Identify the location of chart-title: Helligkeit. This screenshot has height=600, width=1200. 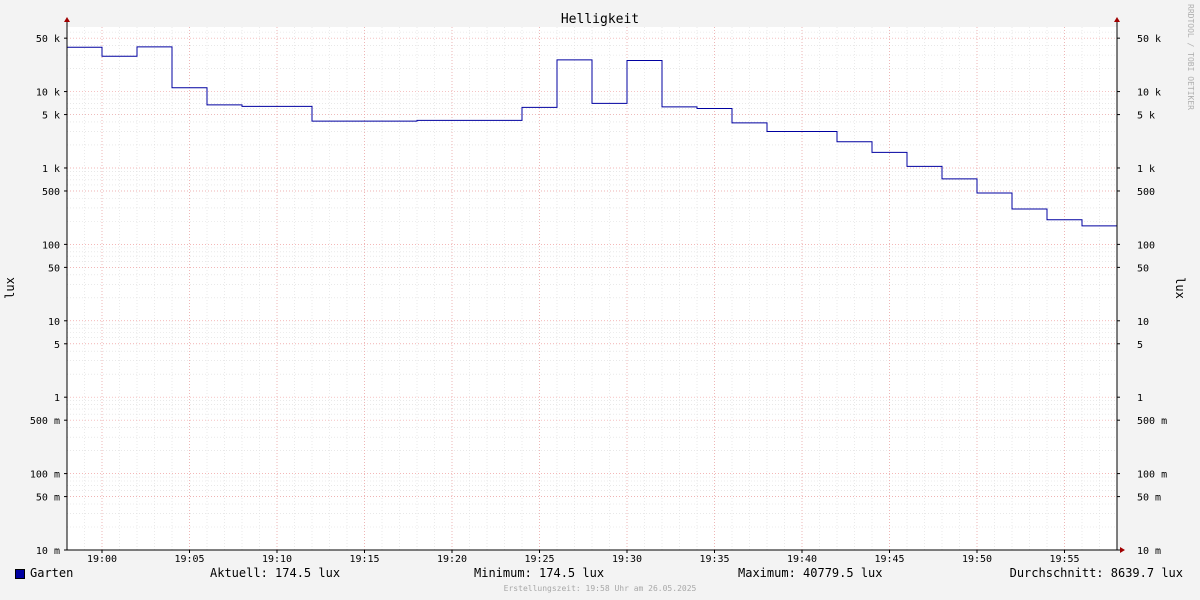
(600, 19).